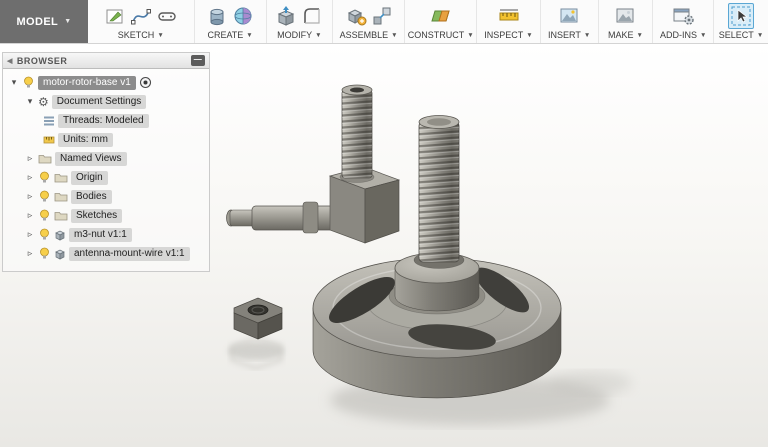 This screenshot has height=447, width=768. I want to click on addins-icons, so click(683, 16).